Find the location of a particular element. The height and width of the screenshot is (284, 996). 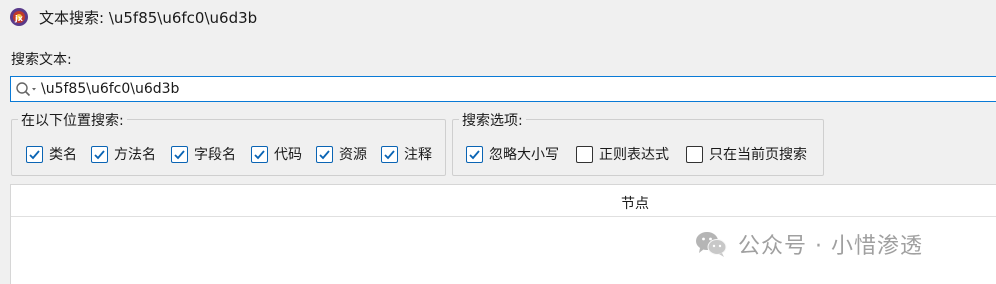

window-title: 文本搜索: \u5f85\u6fc0\u6d3b is located at coordinates (148, 18).